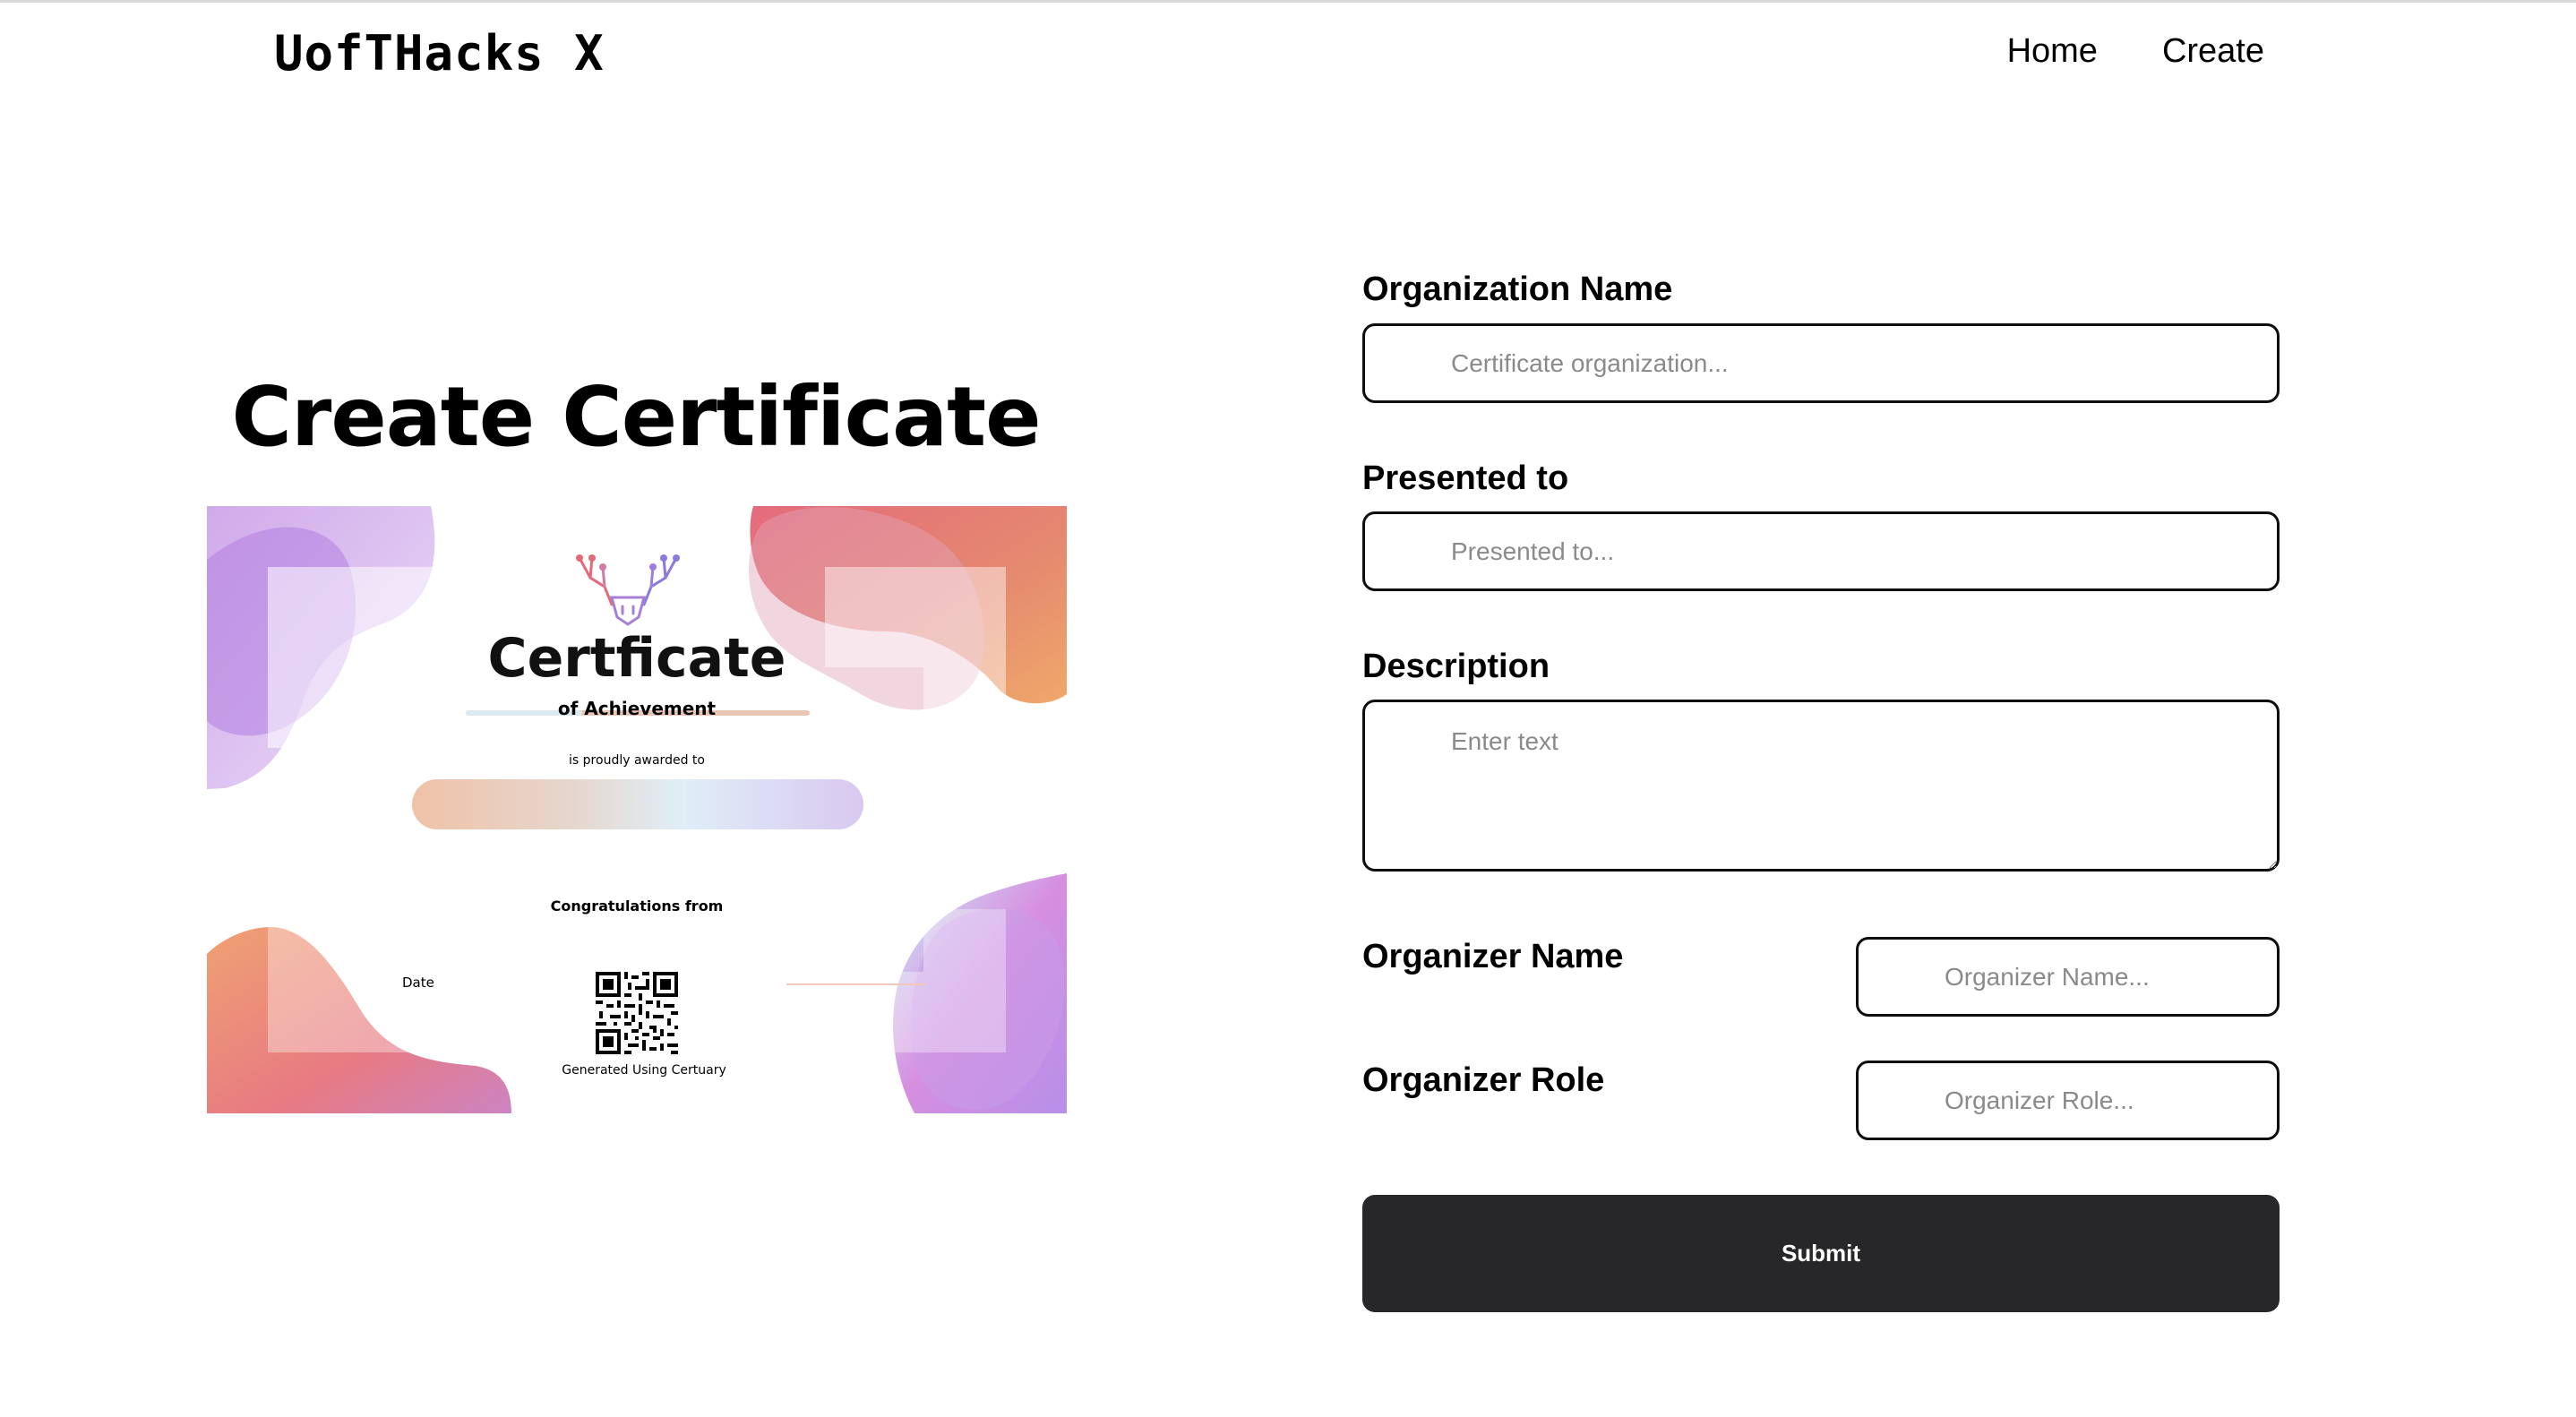 This screenshot has height=1417, width=2576. What do you see at coordinates (1493, 956) in the screenshot?
I see `organizer-name-label: Organizer Name` at bounding box center [1493, 956].